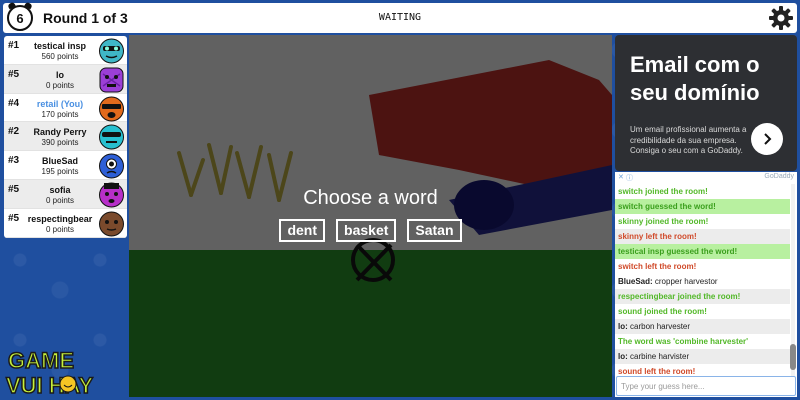 Image resolution: width=800 pixels, height=400 pixels. I want to click on chat-message: The word was 'combine harvester', so click(683, 341).